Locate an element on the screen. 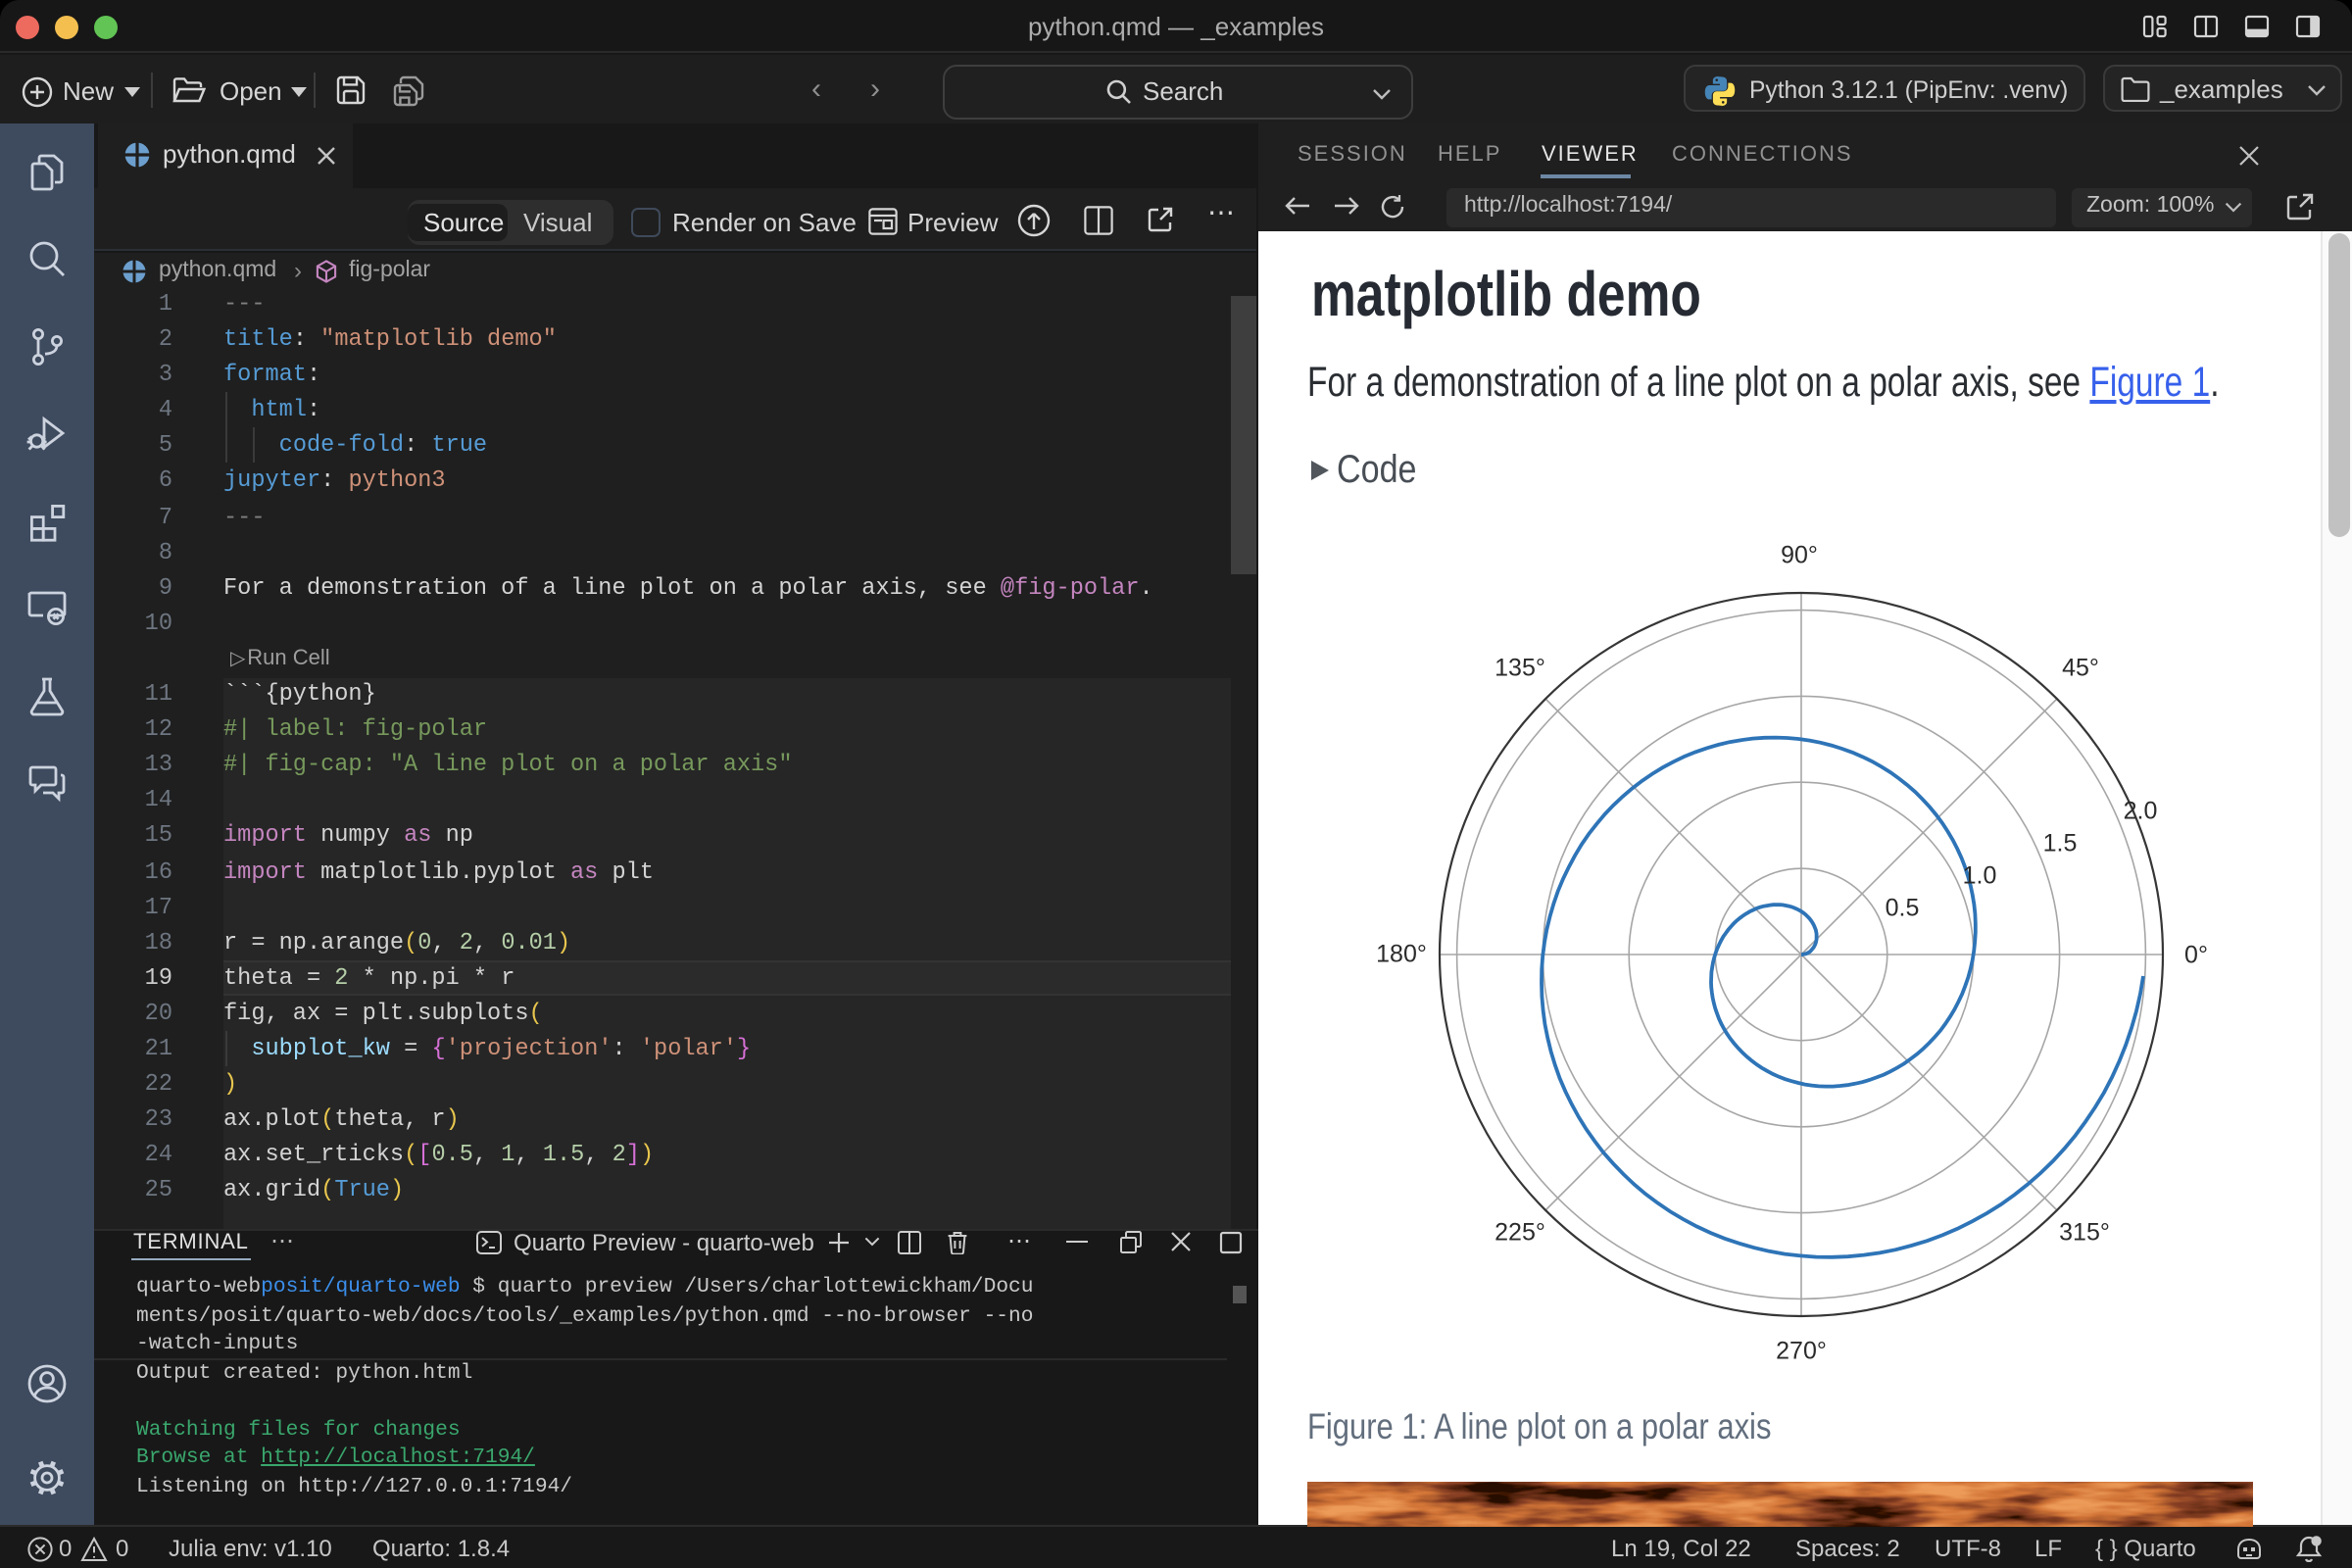 The width and height of the screenshot is (2352, 1568). svg-text: 90° is located at coordinates (1798, 554).